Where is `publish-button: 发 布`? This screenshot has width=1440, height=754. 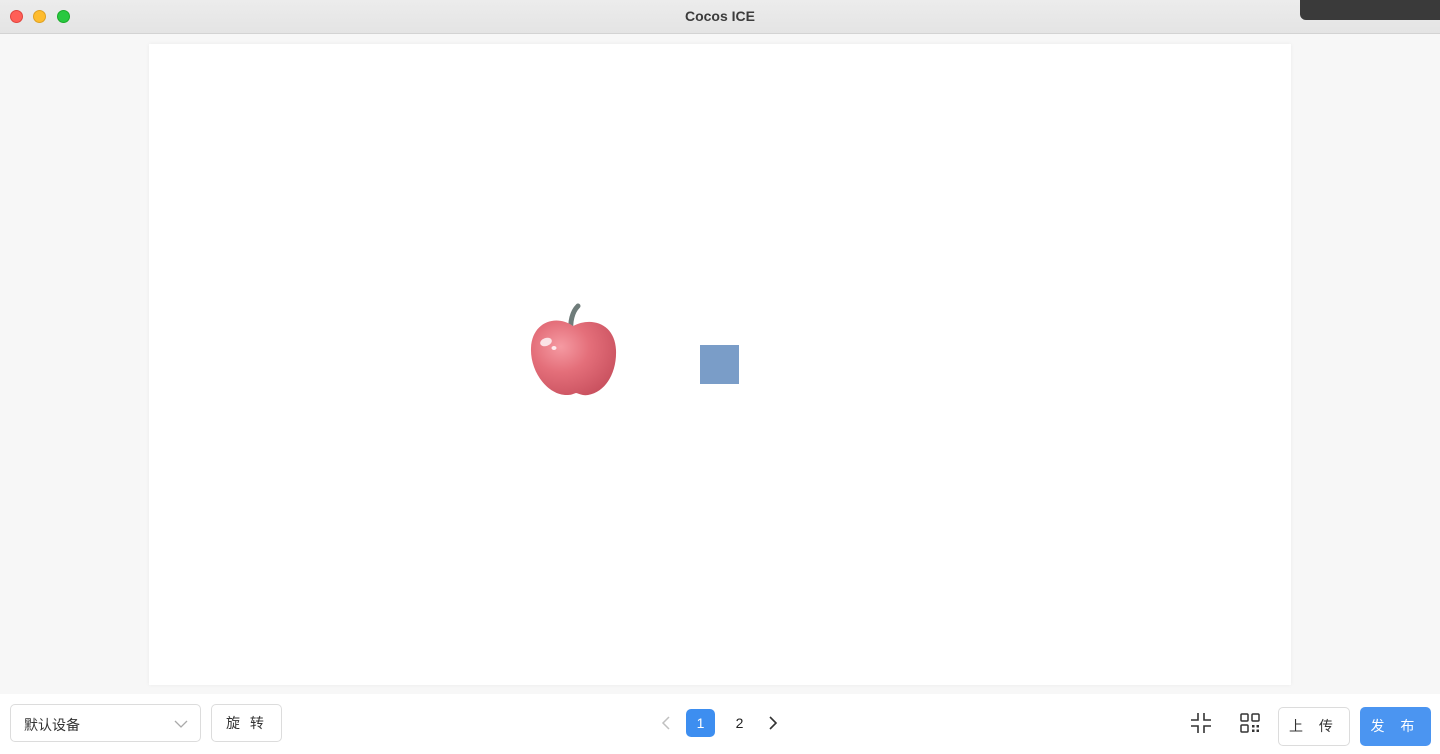
publish-button: 发 布 is located at coordinates (1395, 726).